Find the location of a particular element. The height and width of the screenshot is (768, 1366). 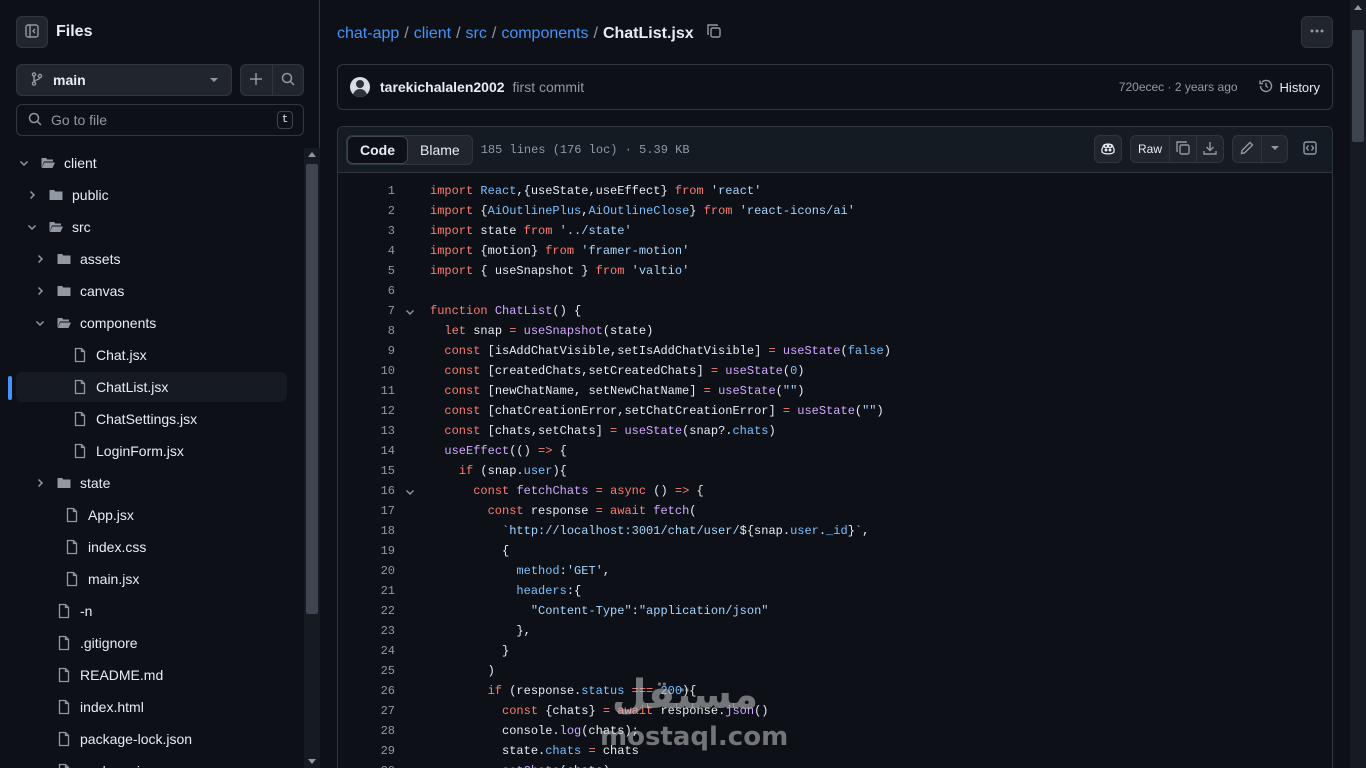

line-number: 12 is located at coordinates (366, 411).